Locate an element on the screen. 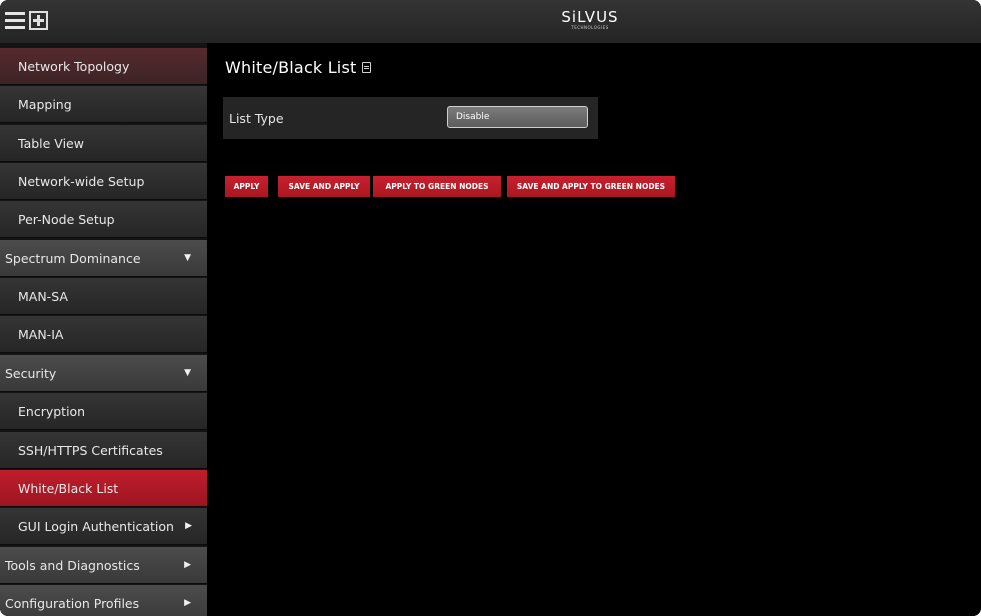 This screenshot has width=981, height=616. save-and-apply-to-green-nodes-button: SAVE AND APPLY TO GREEN NODES is located at coordinates (591, 186).